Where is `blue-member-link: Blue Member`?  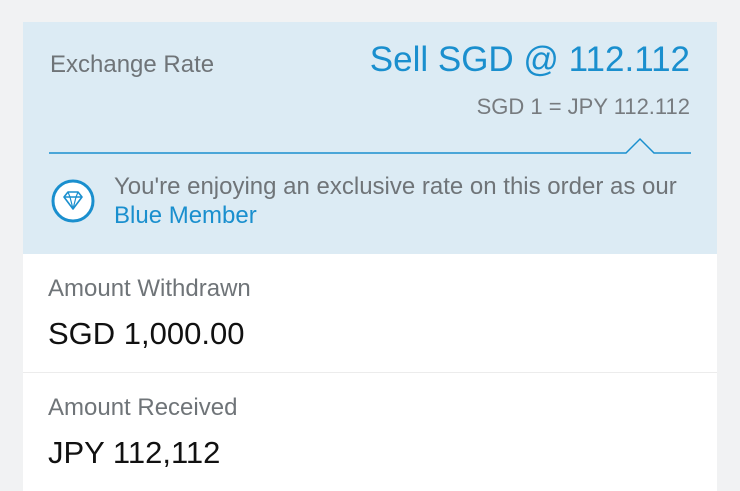
blue-member-link: Blue Member is located at coordinates (185, 215).